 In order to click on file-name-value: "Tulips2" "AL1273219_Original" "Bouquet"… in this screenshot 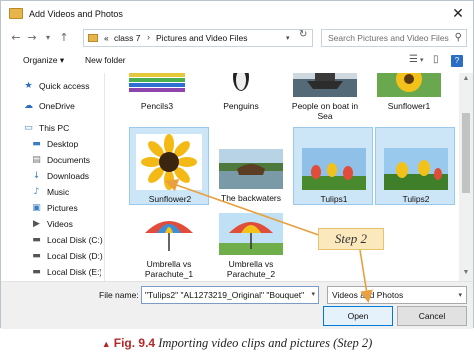, I will do `click(225, 295)`.